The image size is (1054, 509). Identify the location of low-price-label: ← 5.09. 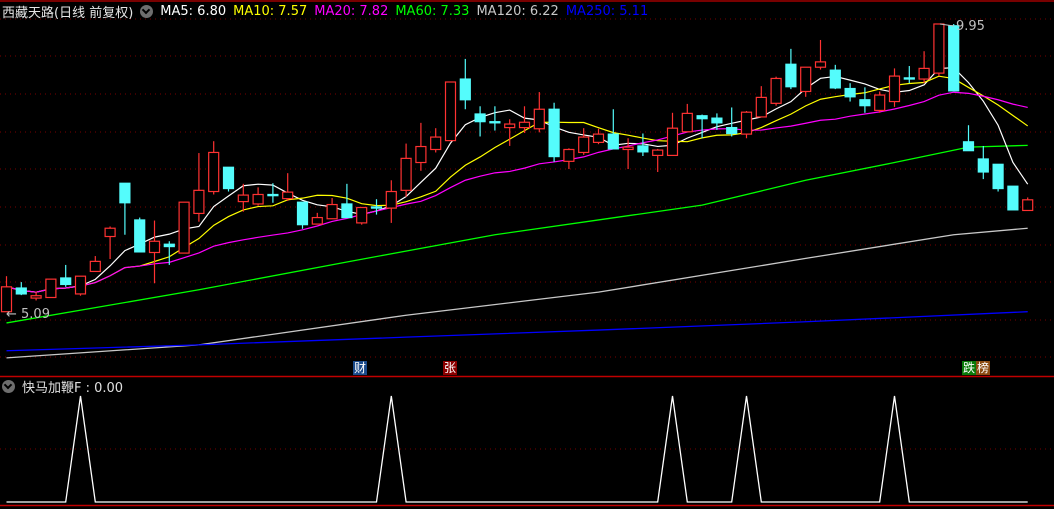
(28, 314).